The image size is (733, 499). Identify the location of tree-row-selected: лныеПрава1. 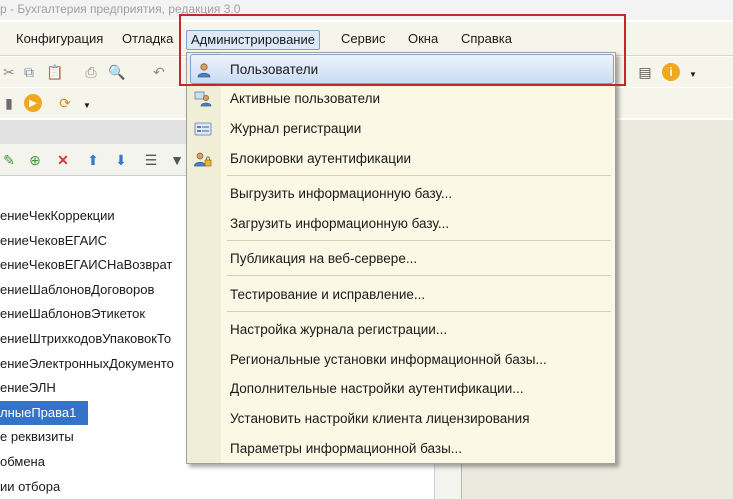
(44, 413).